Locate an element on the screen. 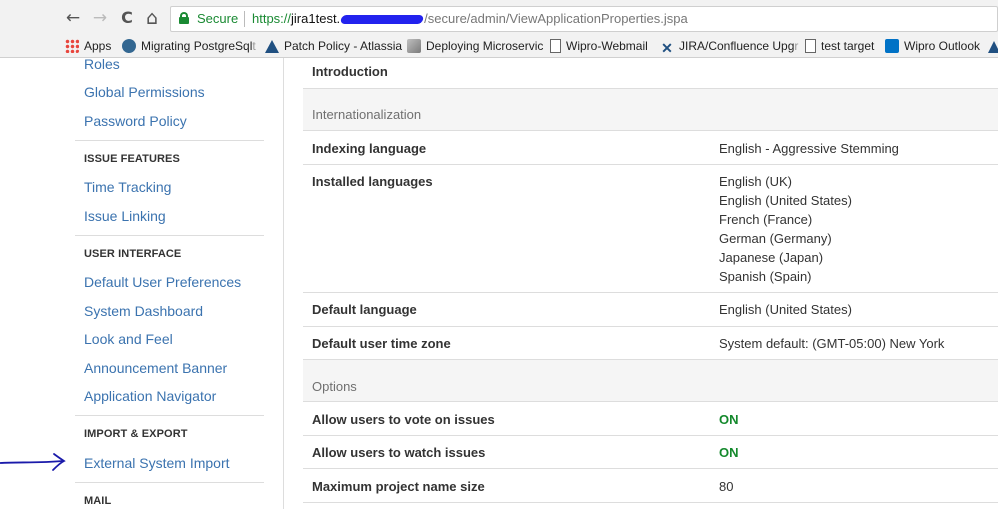 The width and height of the screenshot is (998, 509). sidebar-item-announcement-banner: Announcement Banner is located at coordinates (155, 368).